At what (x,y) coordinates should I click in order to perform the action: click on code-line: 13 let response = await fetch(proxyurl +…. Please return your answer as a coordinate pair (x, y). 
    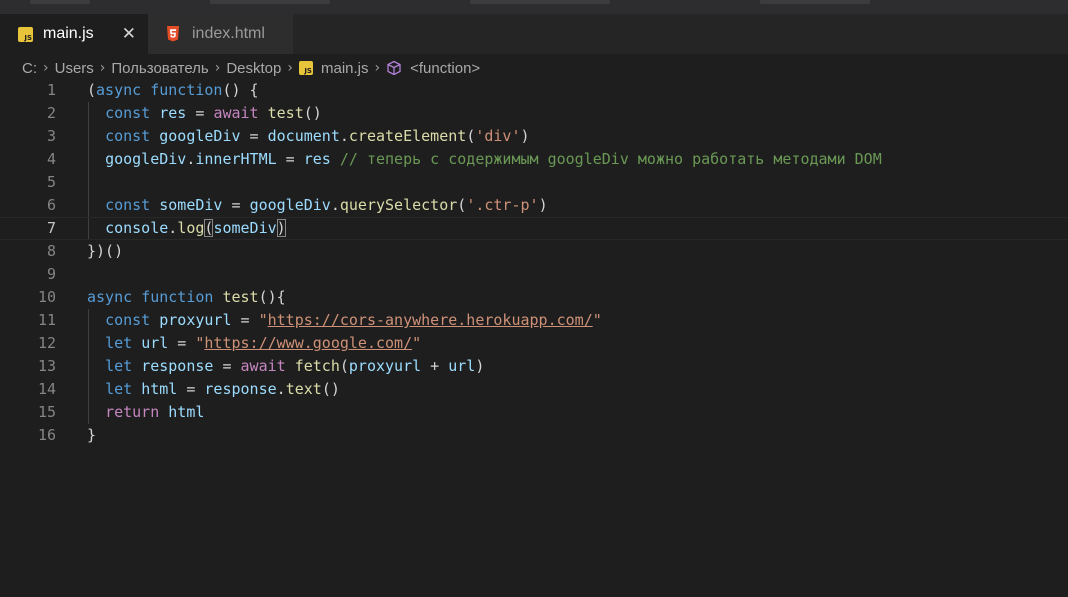
    Looking at the image, I should click on (534, 366).